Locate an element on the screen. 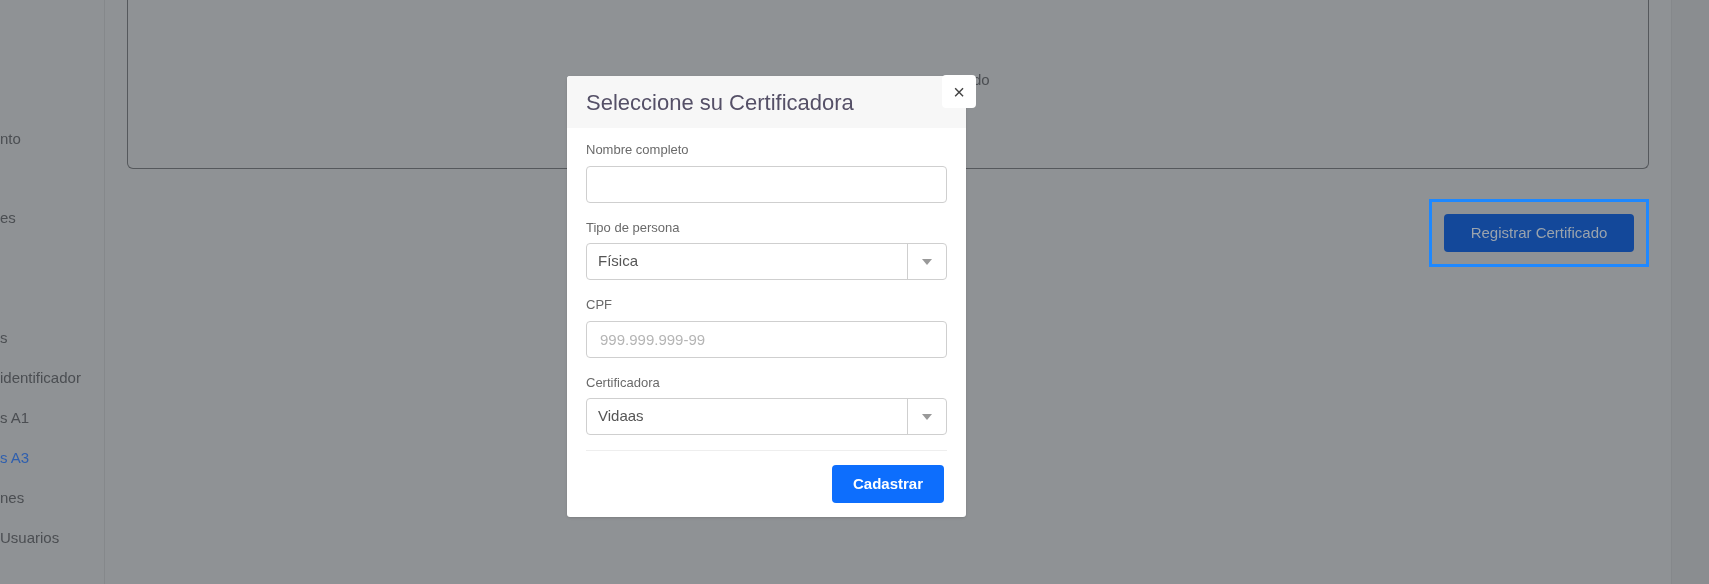 The image size is (1709, 584). sidebar-item: s A3 is located at coordinates (15, 458).